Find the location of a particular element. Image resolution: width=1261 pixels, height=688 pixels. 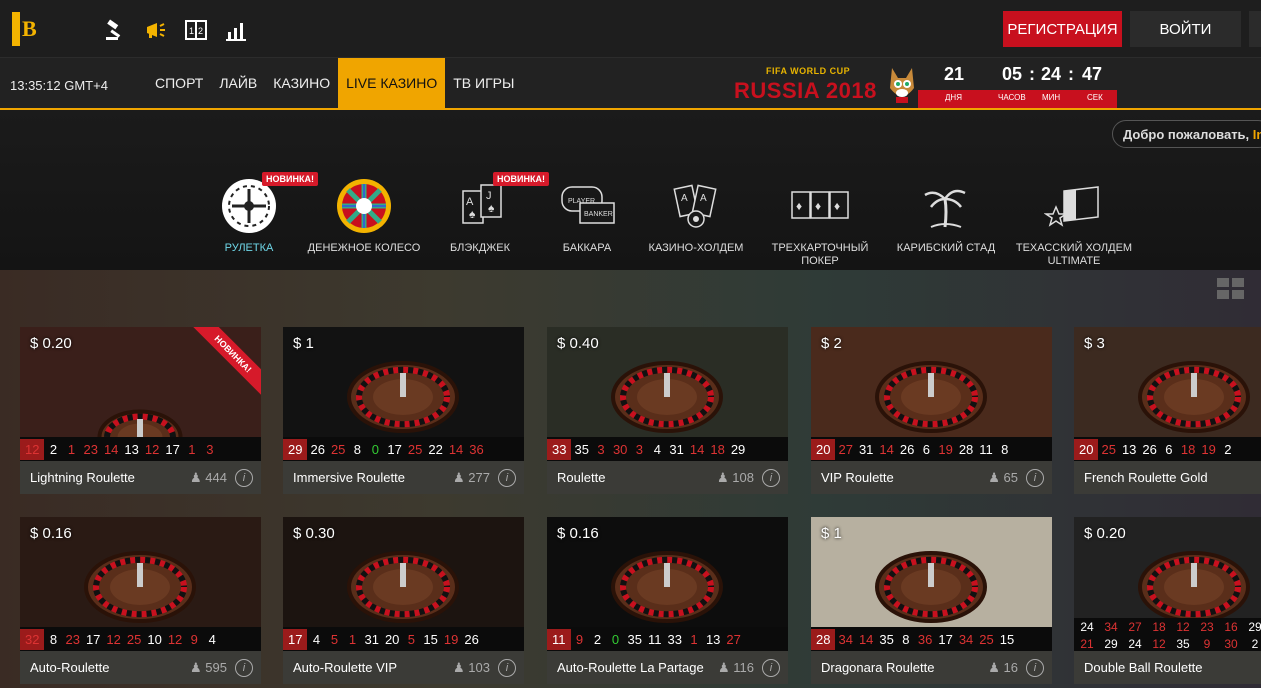

game-footer: Dragonara Roulette ♟ 16 i is located at coordinates (931, 667).